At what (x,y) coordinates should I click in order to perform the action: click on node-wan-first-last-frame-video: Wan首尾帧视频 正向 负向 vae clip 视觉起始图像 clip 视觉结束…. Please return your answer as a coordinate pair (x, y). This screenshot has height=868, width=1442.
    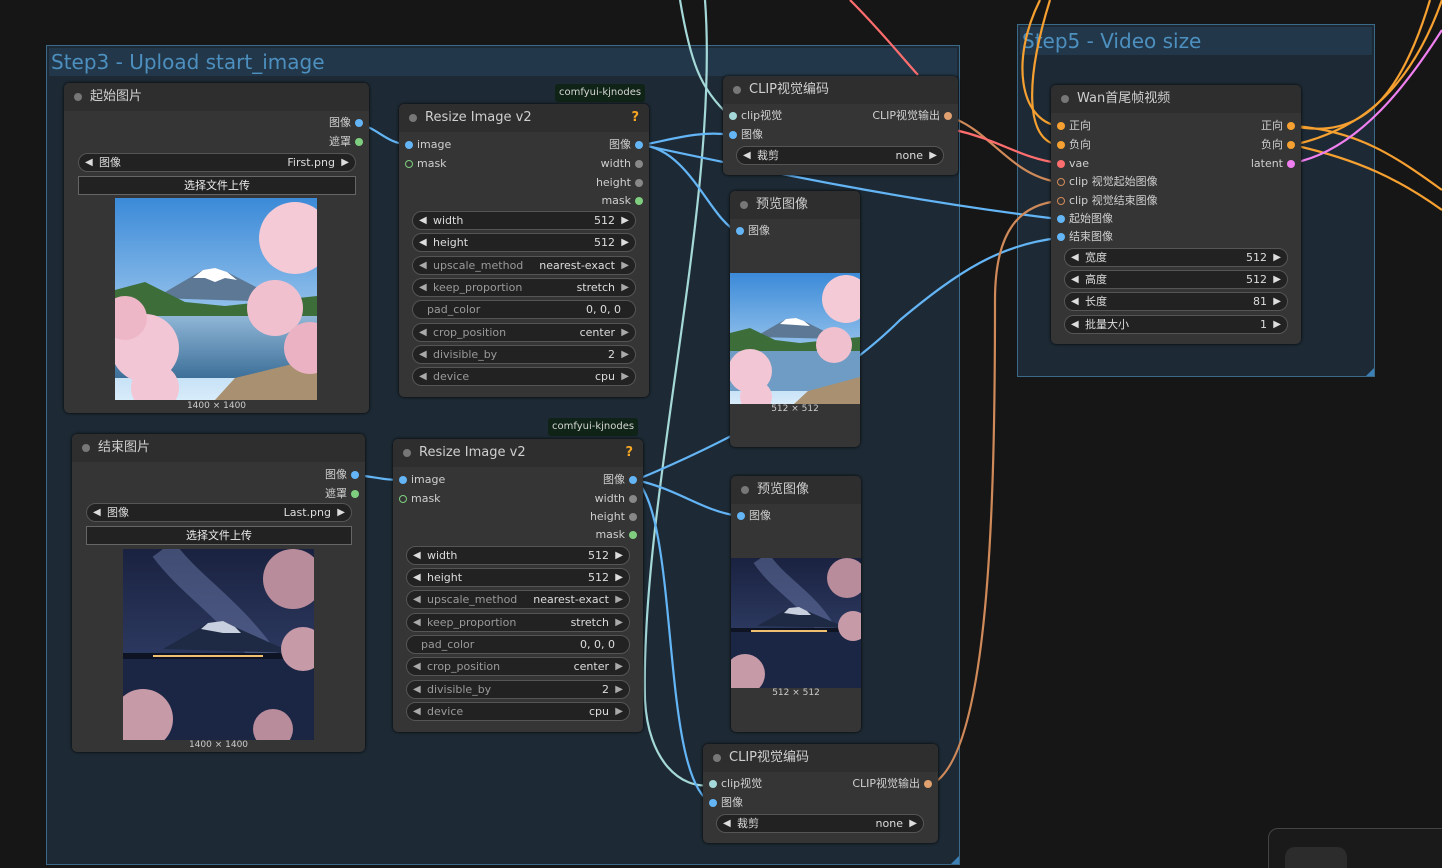
    Looking at the image, I should click on (1176, 214).